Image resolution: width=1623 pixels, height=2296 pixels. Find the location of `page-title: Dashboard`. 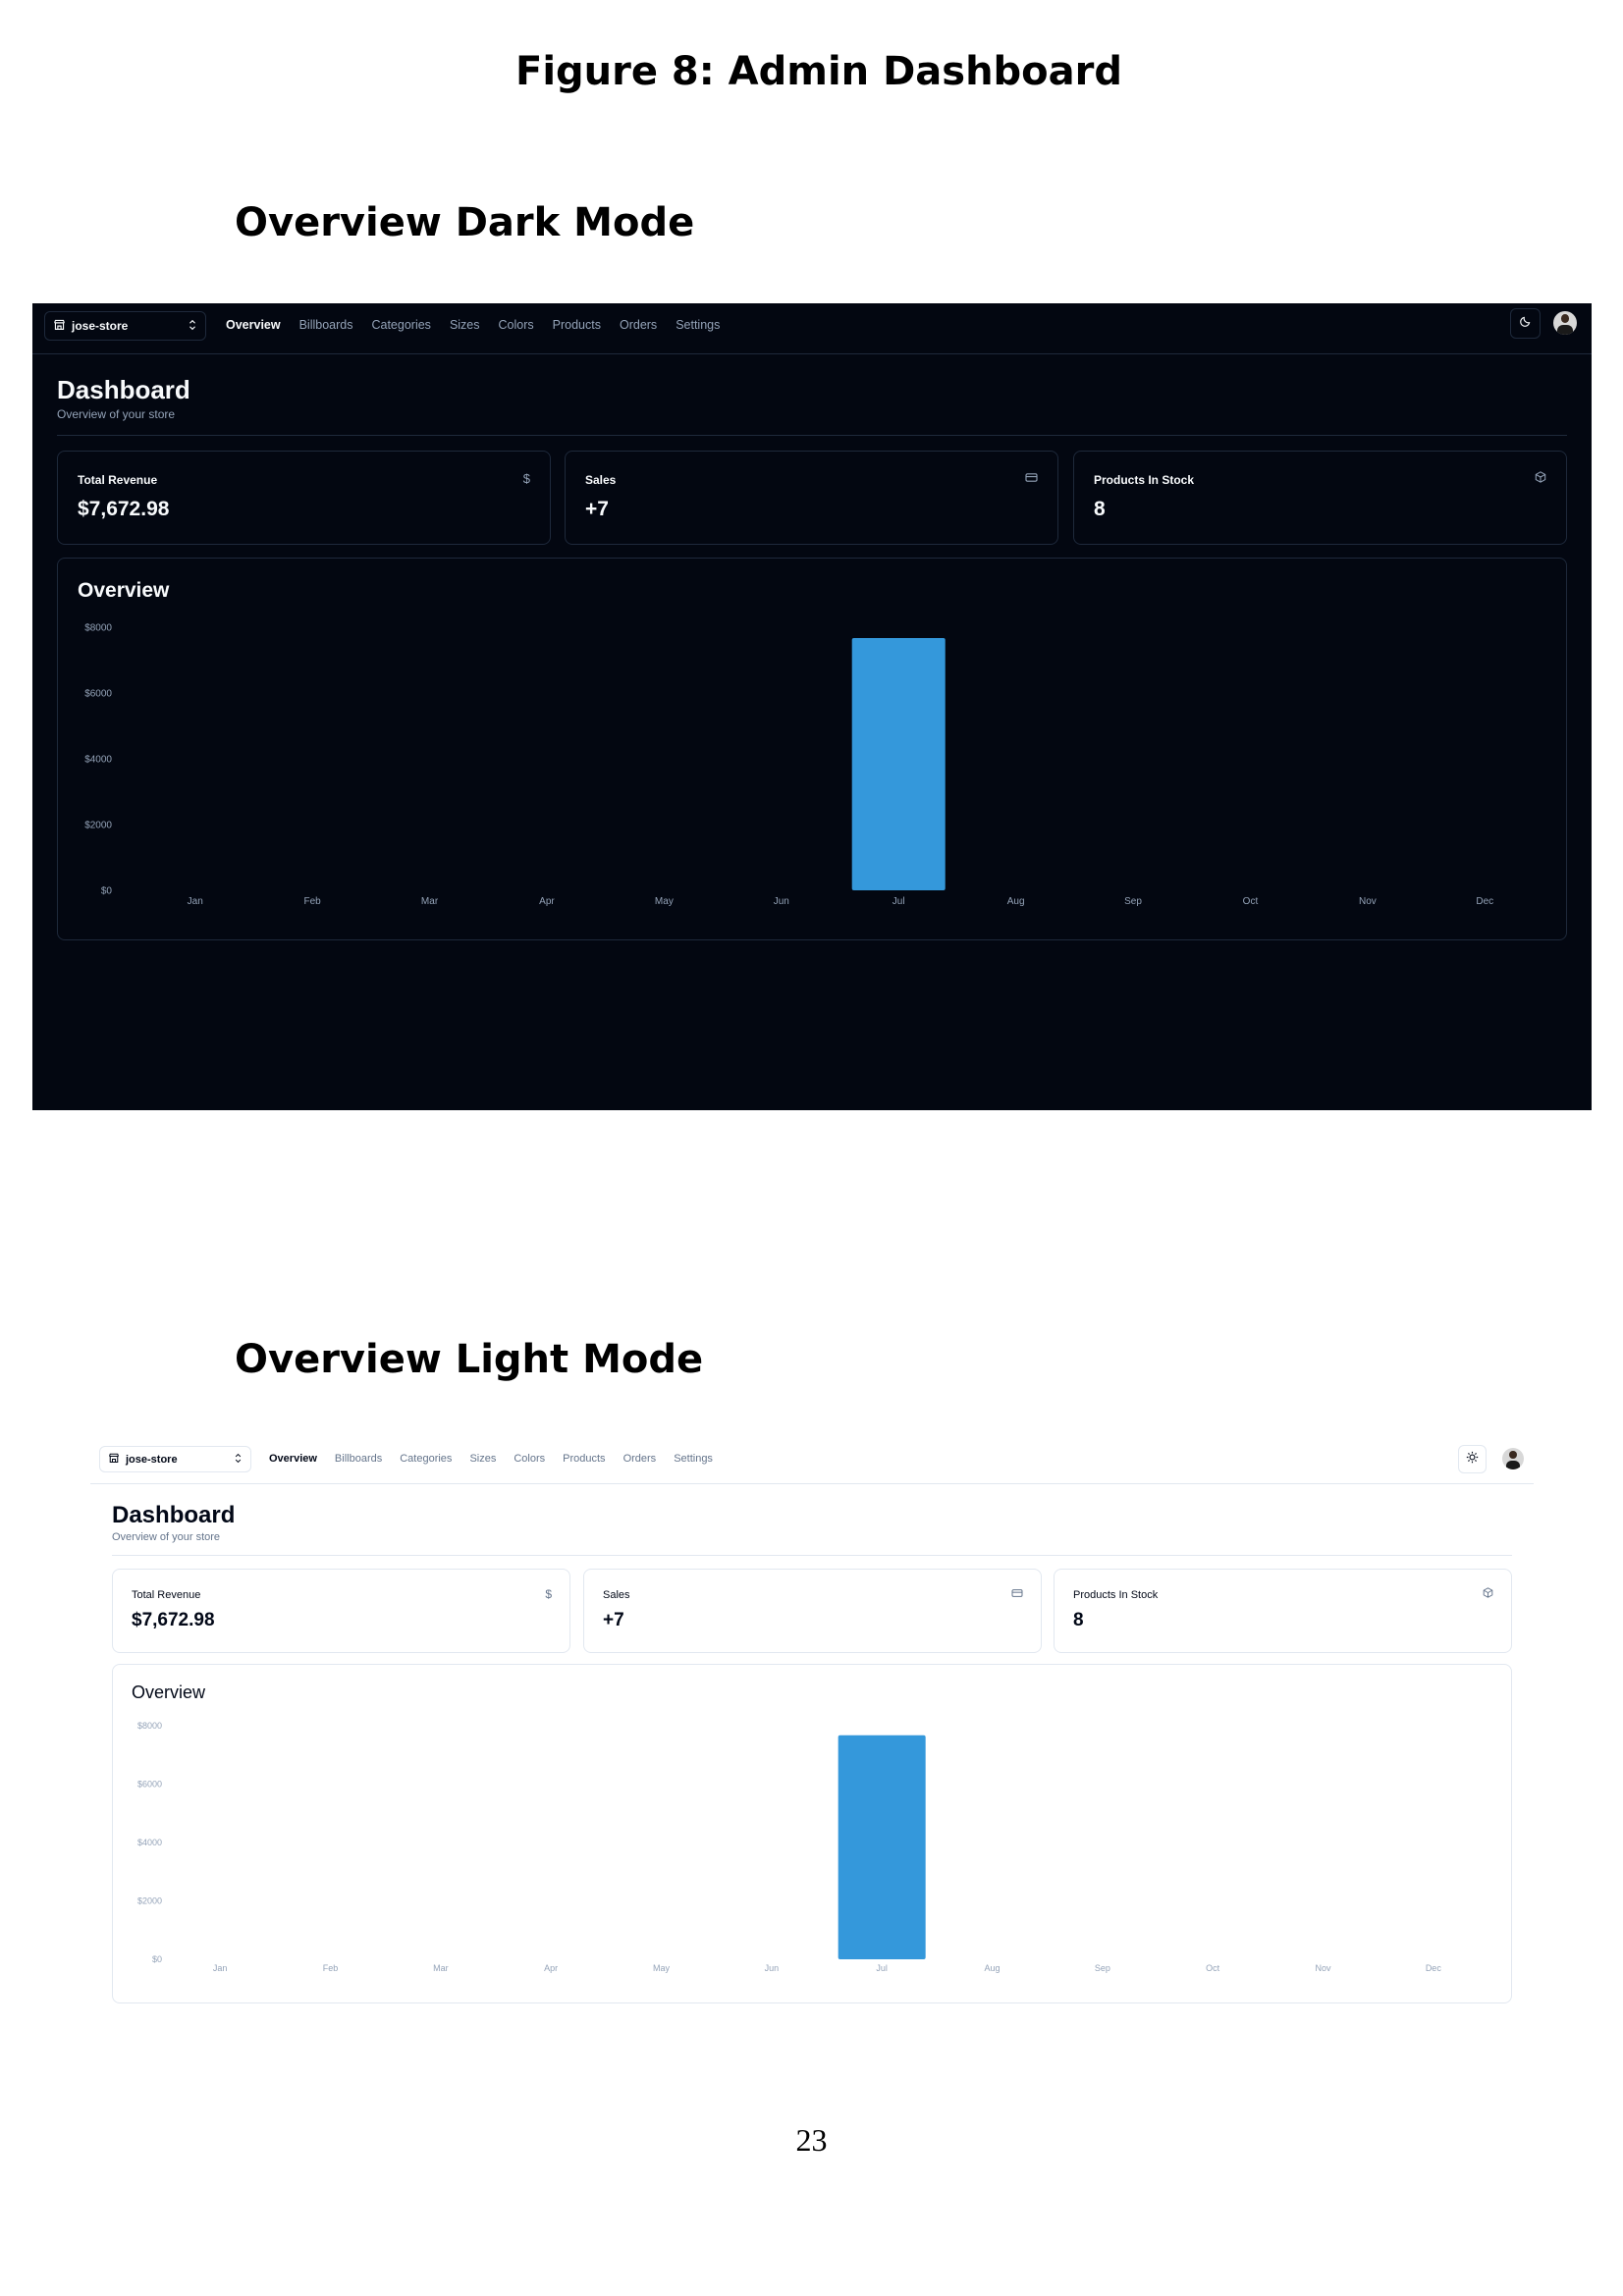

page-title: Dashboard is located at coordinates (123, 389).